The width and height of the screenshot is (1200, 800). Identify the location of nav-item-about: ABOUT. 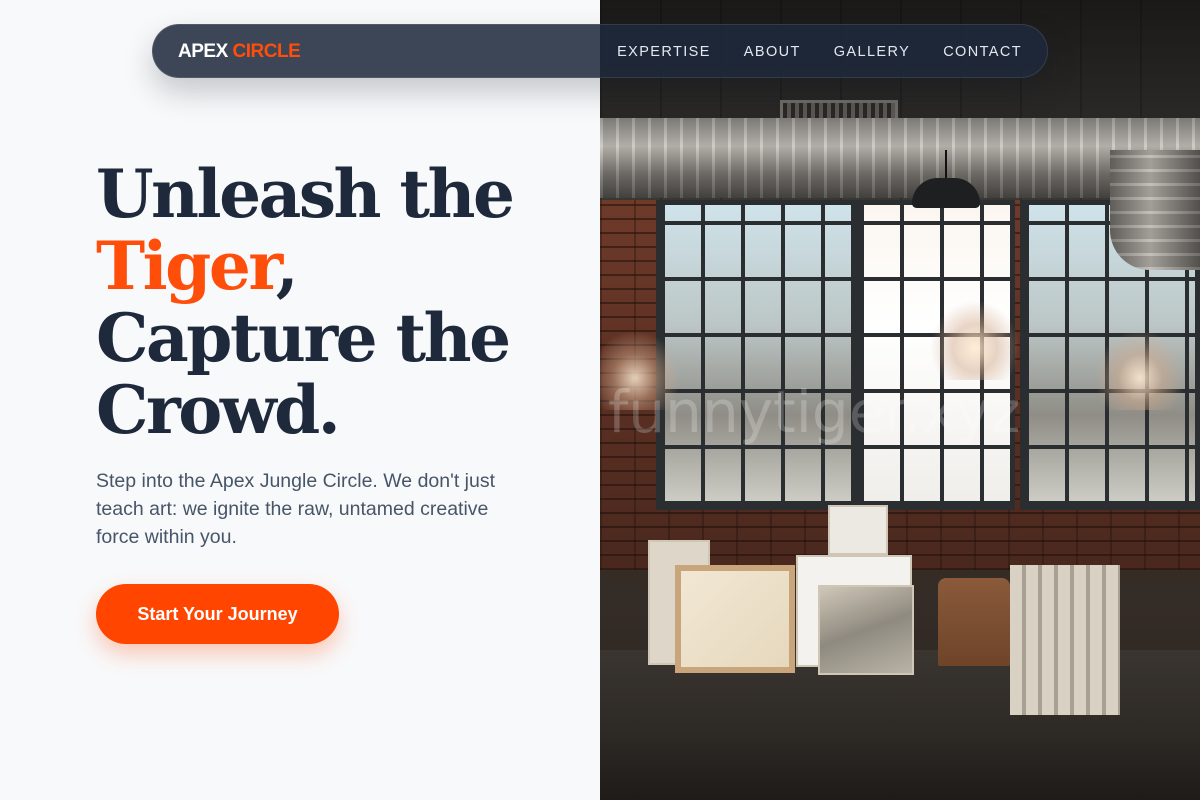
(772, 52).